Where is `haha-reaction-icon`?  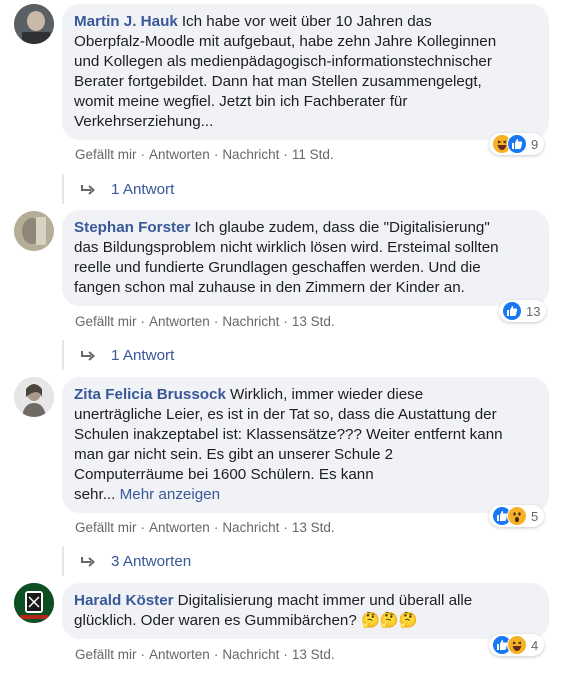 haha-reaction-icon is located at coordinates (517, 645).